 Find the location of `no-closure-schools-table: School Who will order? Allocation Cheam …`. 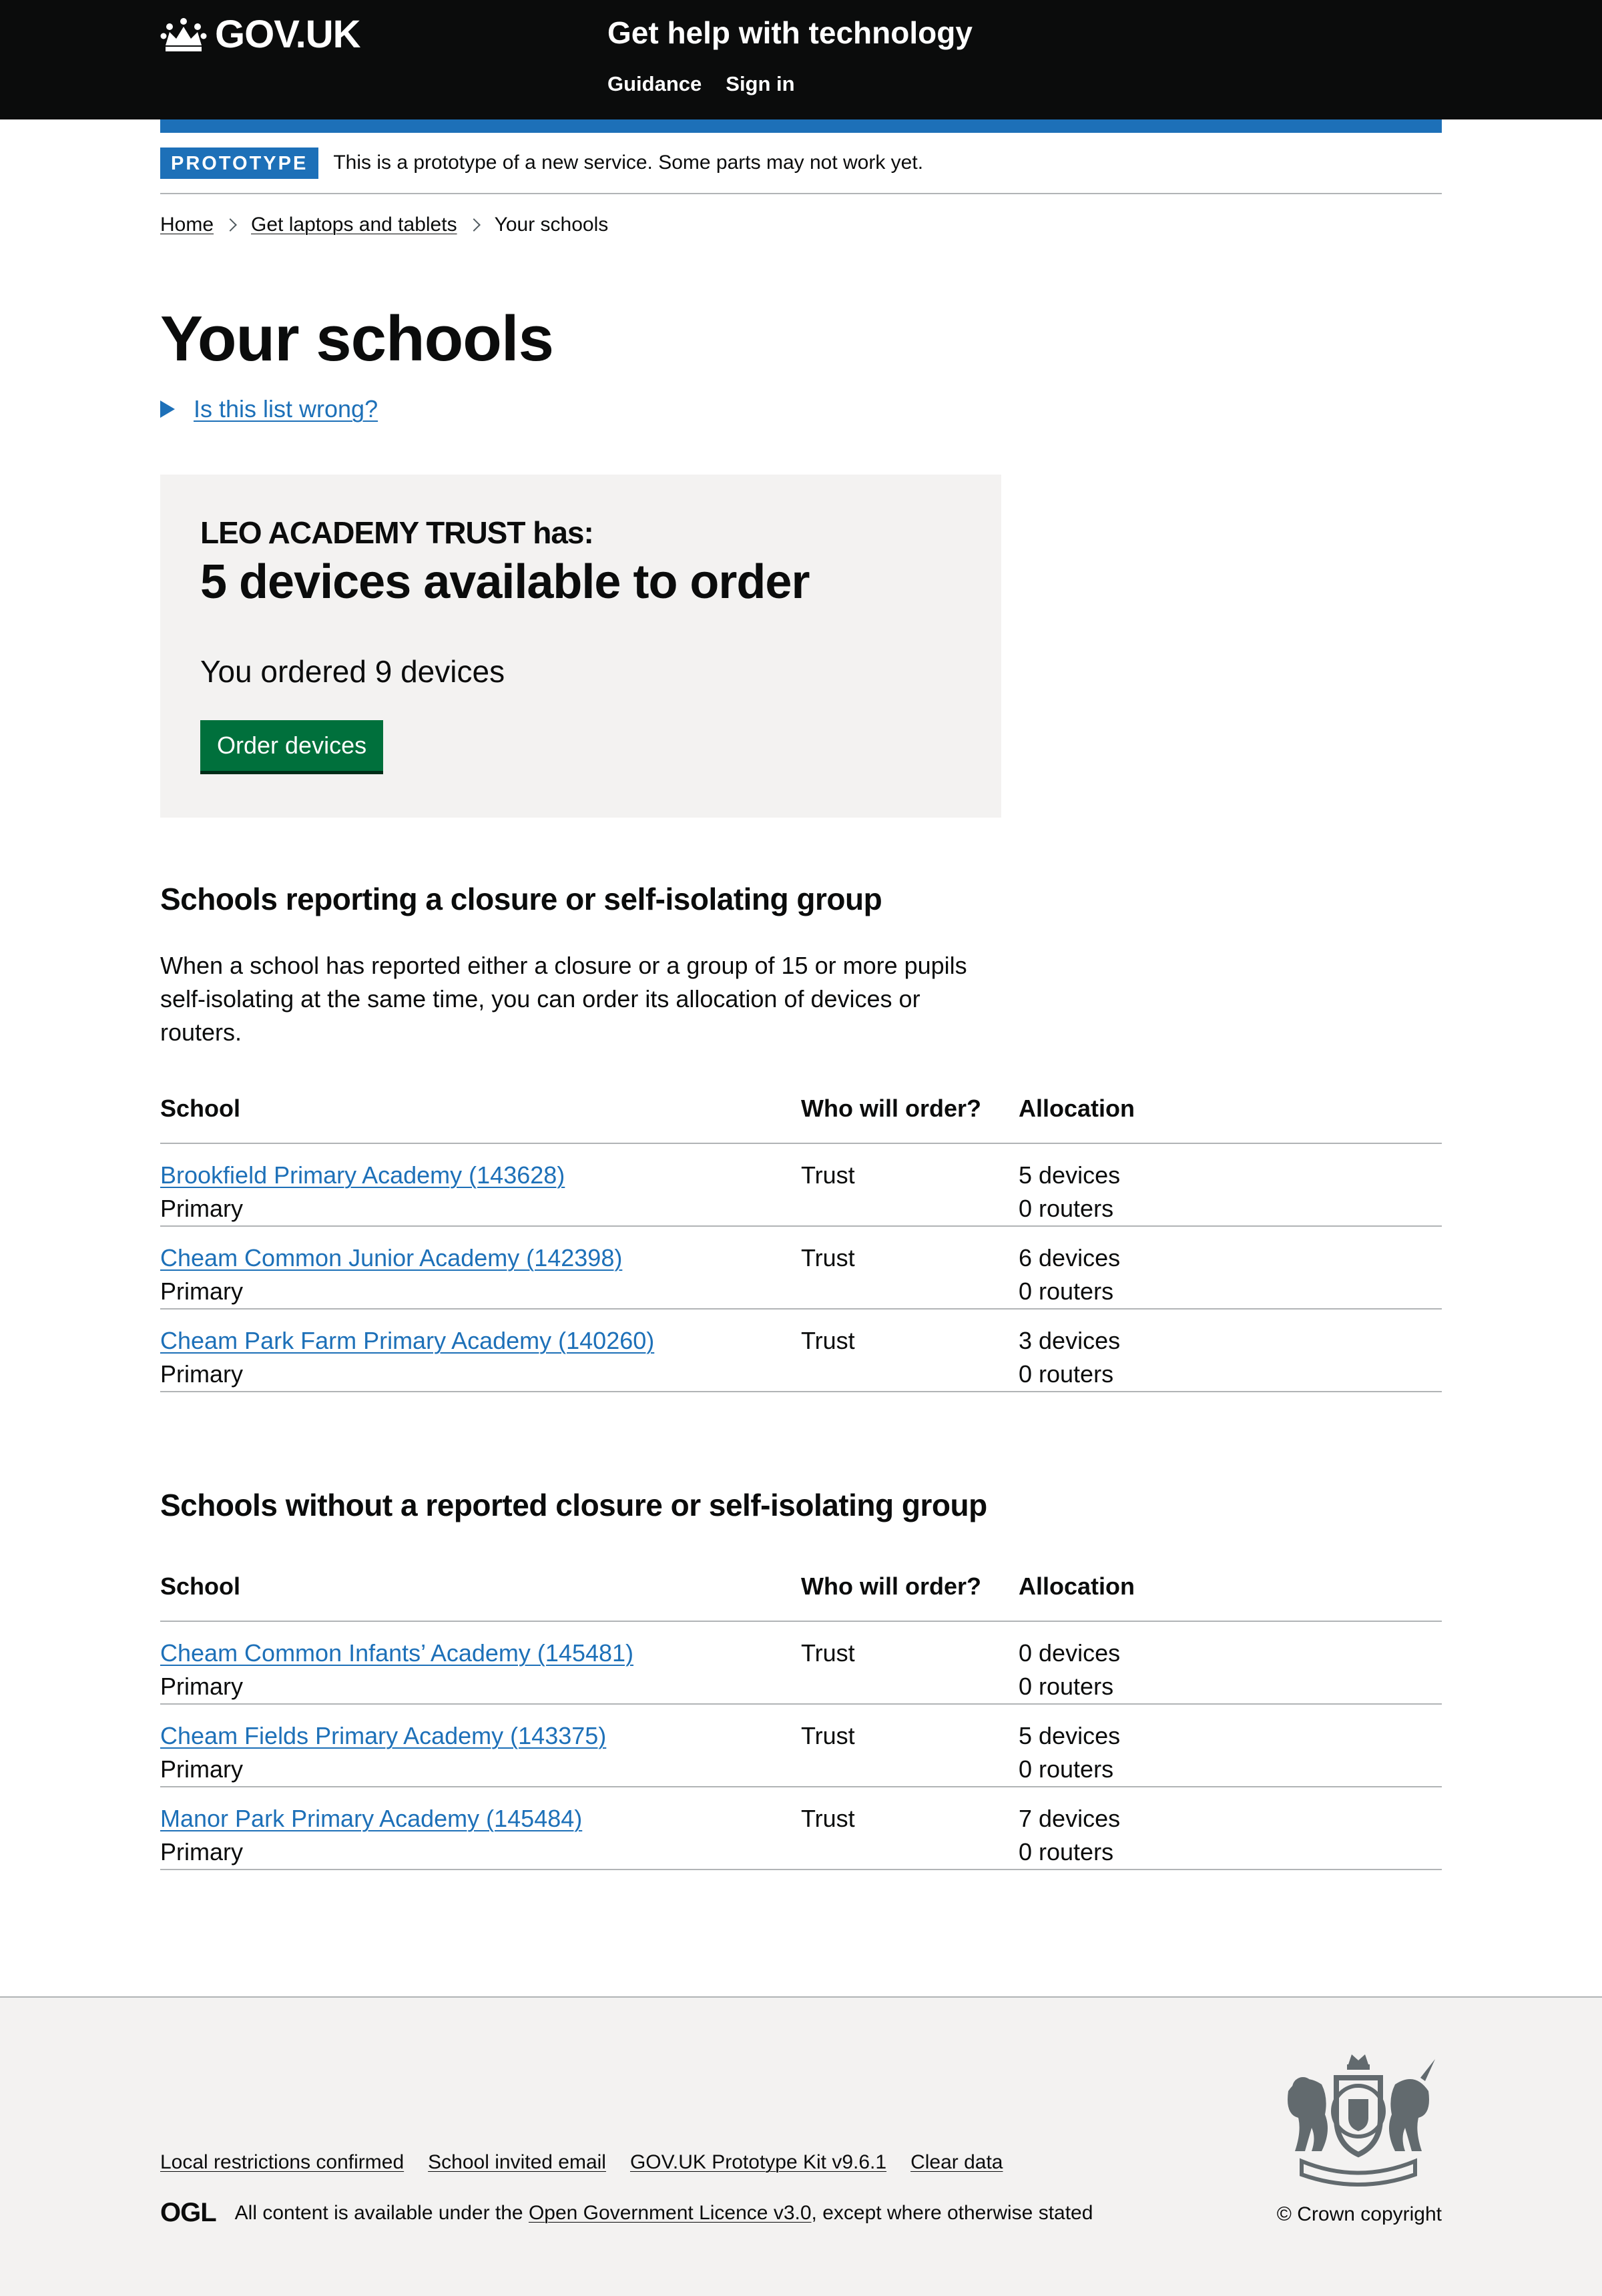

no-closure-schools-table: School Who will order? Allocation Cheam … is located at coordinates (801, 1711).